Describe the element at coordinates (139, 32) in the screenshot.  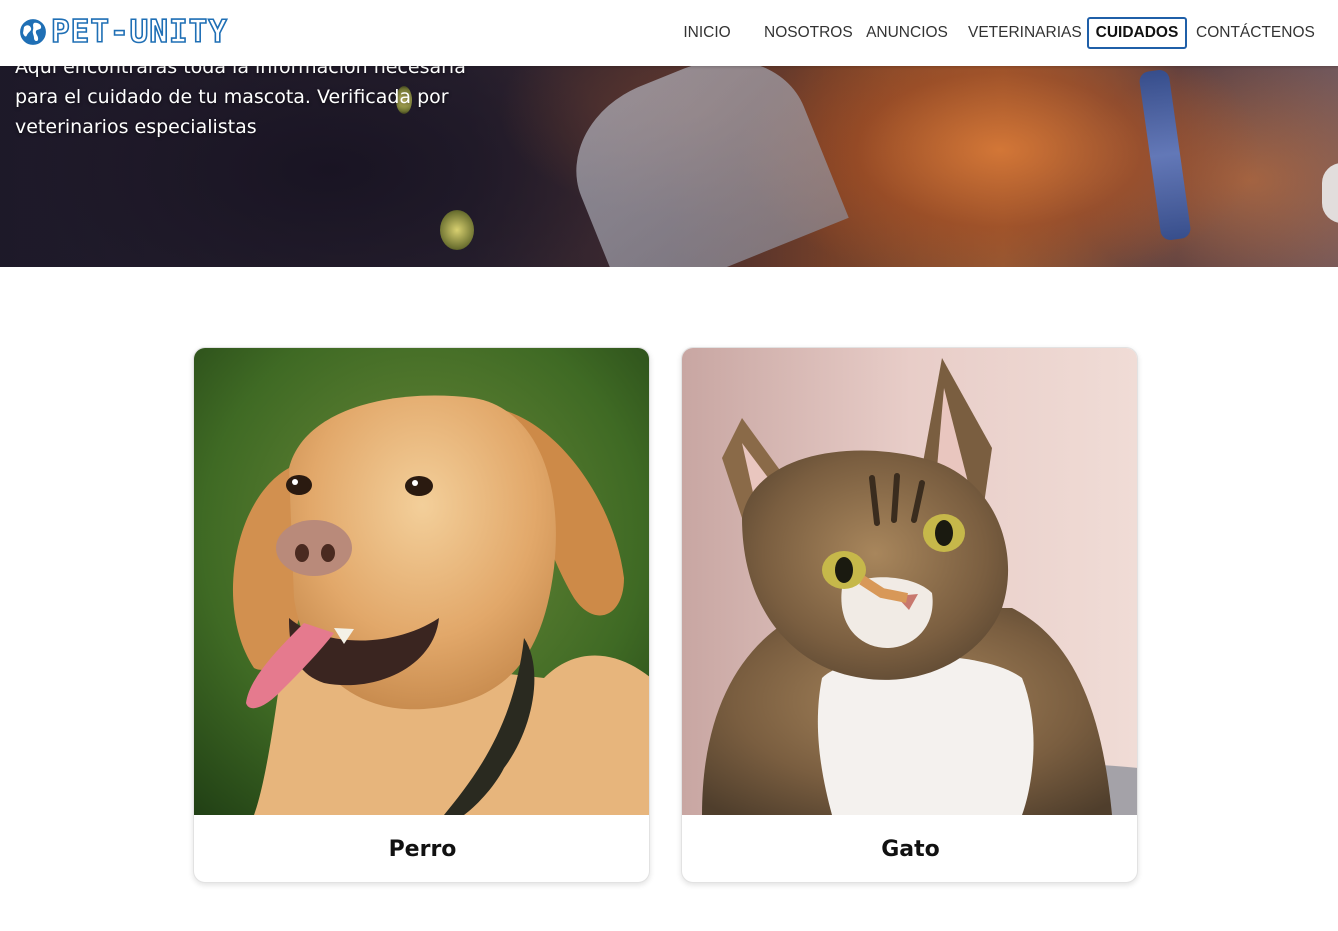
I see `brand-name: PET-UNITY` at that location.